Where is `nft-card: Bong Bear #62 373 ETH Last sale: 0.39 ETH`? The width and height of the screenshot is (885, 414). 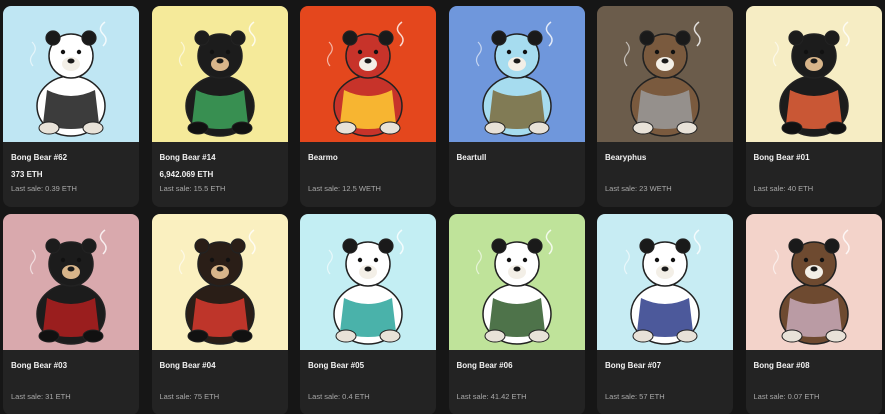
nft-card: Bong Bear #62 373 ETH Last sale: 0.39 ETH is located at coordinates (71, 106).